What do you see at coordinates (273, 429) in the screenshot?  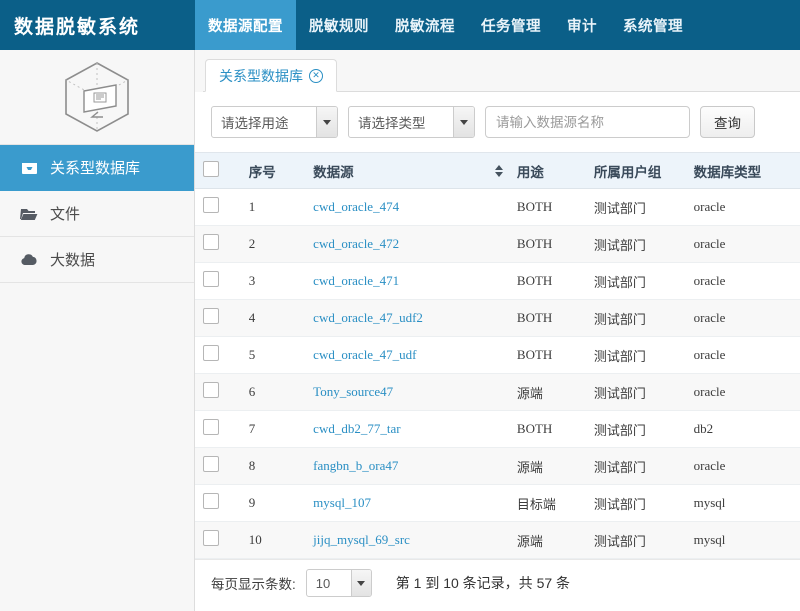 I see `row-index: 7` at bounding box center [273, 429].